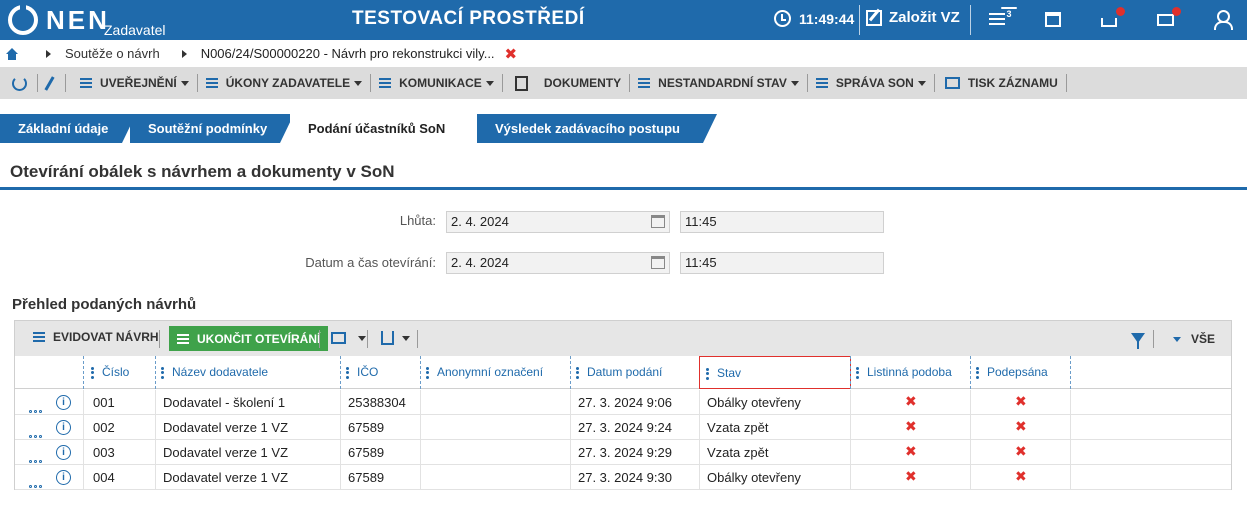  What do you see at coordinates (597, 128) in the screenshot?
I see `tab-vysledek: Výsledek zadávacího postupu` at bounding box center [597, 128].